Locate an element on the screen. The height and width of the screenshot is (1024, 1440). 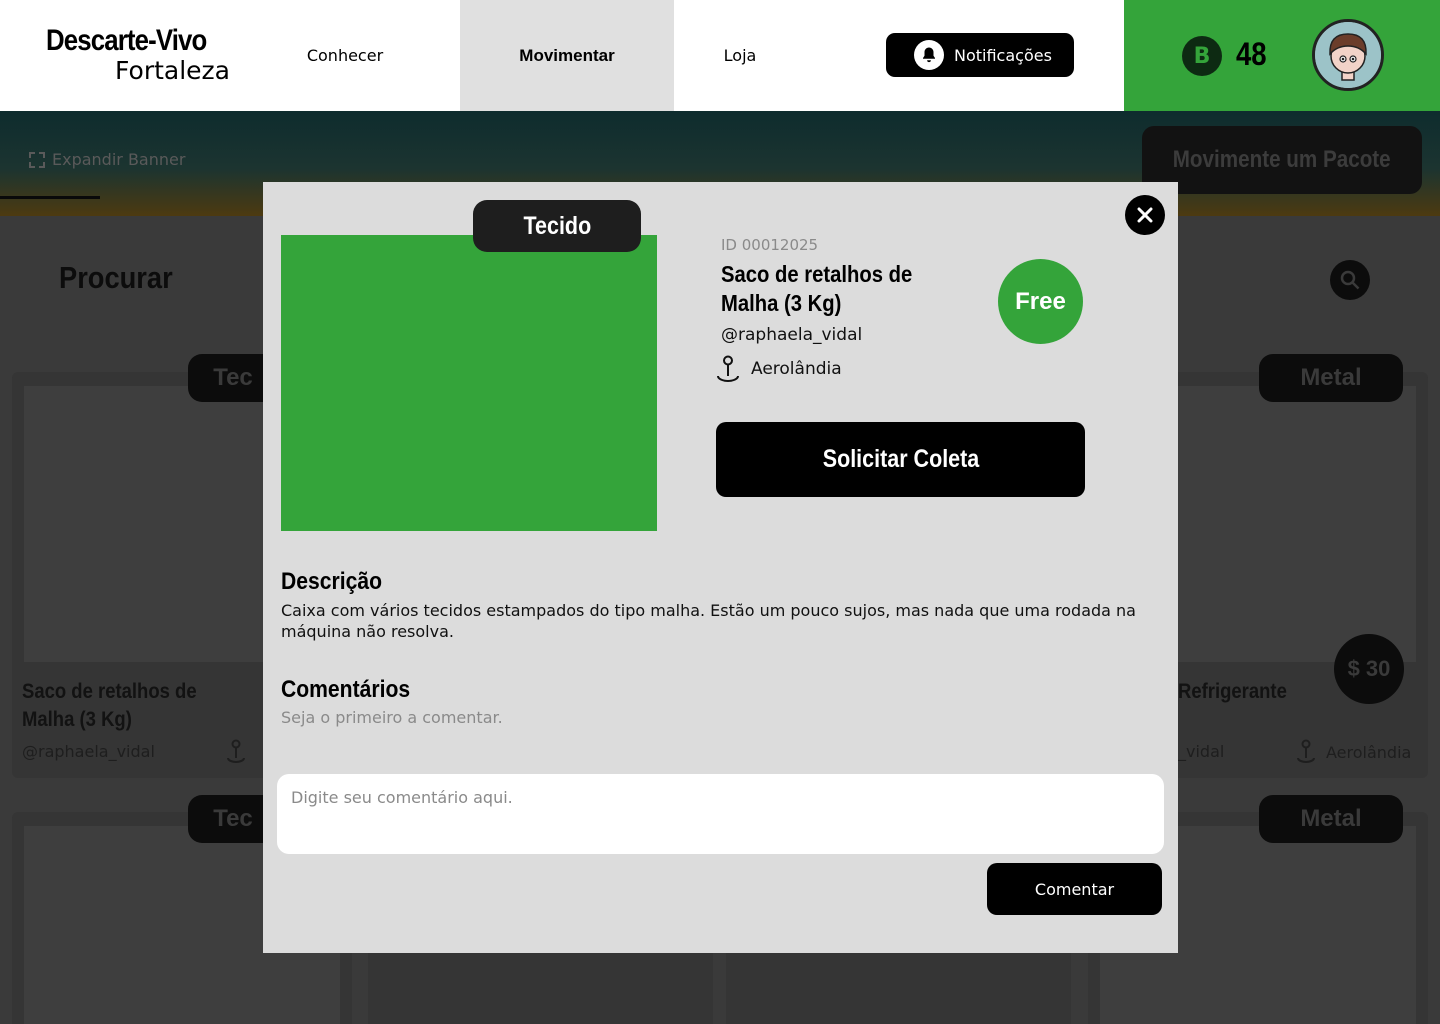
item-image is located at coordinates (469, 383).